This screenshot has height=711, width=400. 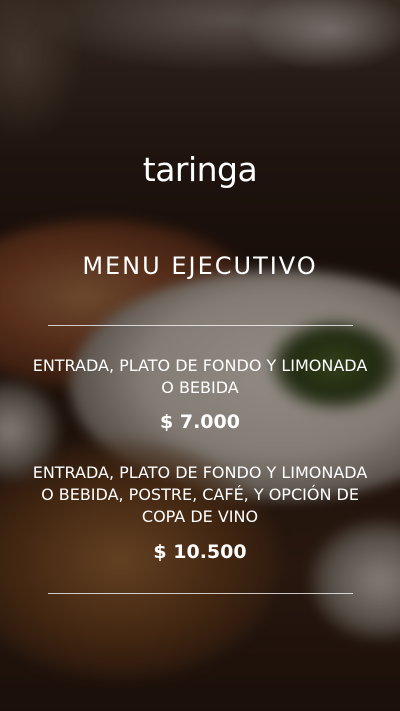 What do you see at coordinates (200, 422) in the screenshot?
I see `menu-option-1-price: $ 7.000` at bounding box center [200, 422].